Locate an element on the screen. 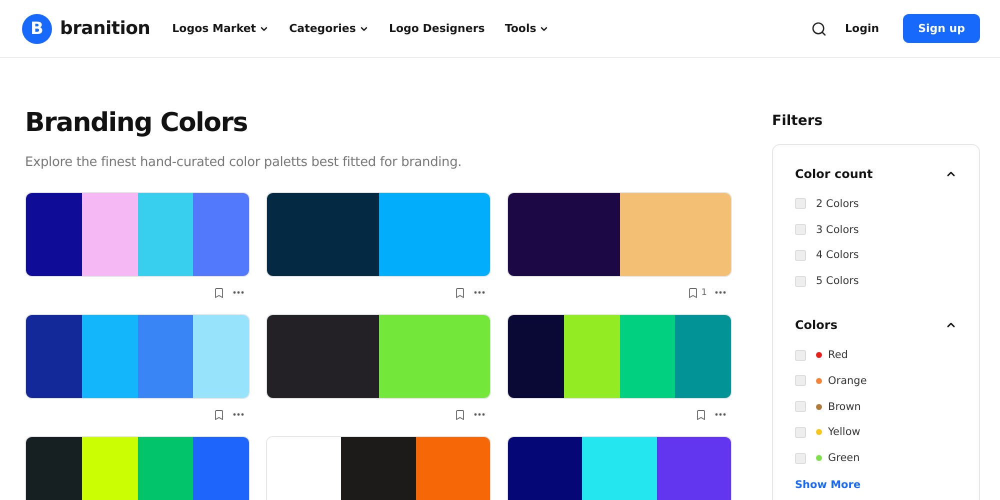 This screenshot has height=500, width=1000. filters-title: Filters is located at coordinates (798, 121).